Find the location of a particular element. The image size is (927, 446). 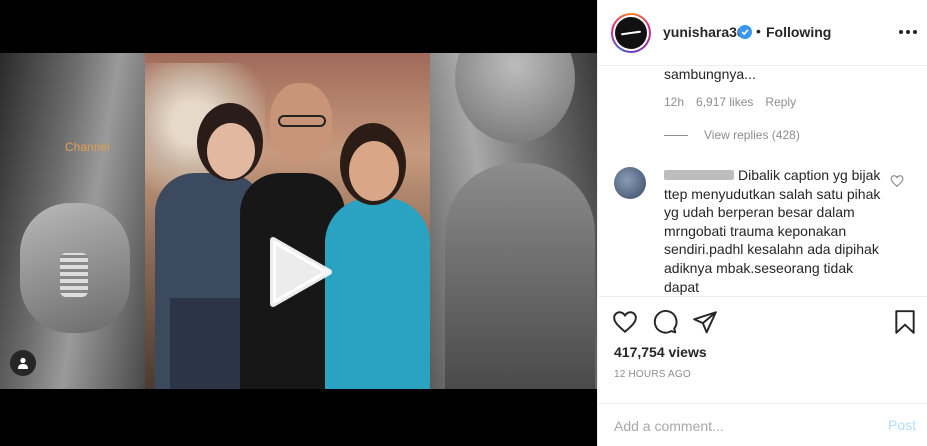

channel-watermark: Channel is located at coordinates (87, 147).